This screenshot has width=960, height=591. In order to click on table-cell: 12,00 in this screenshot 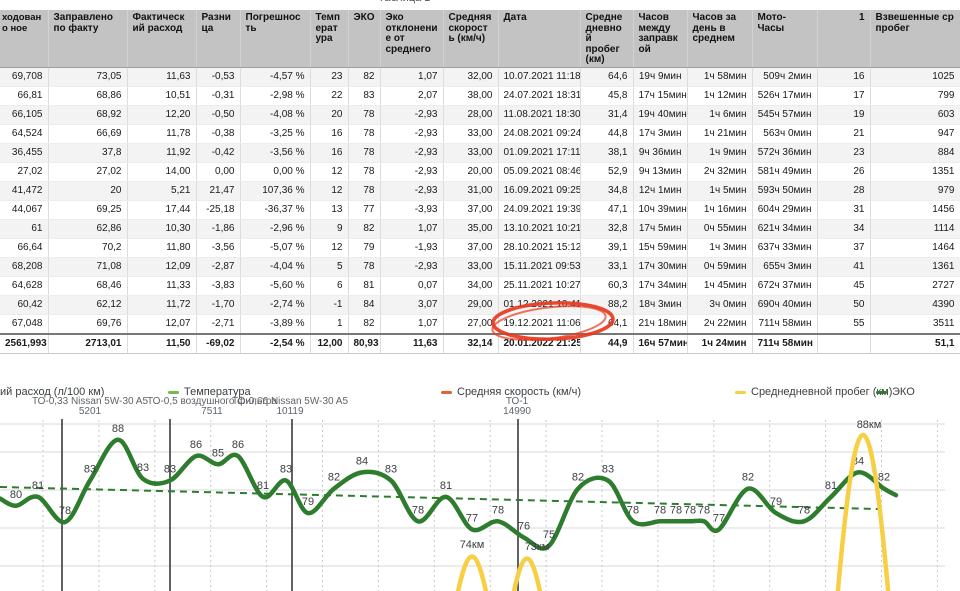, I will do `click(329, 343)`.